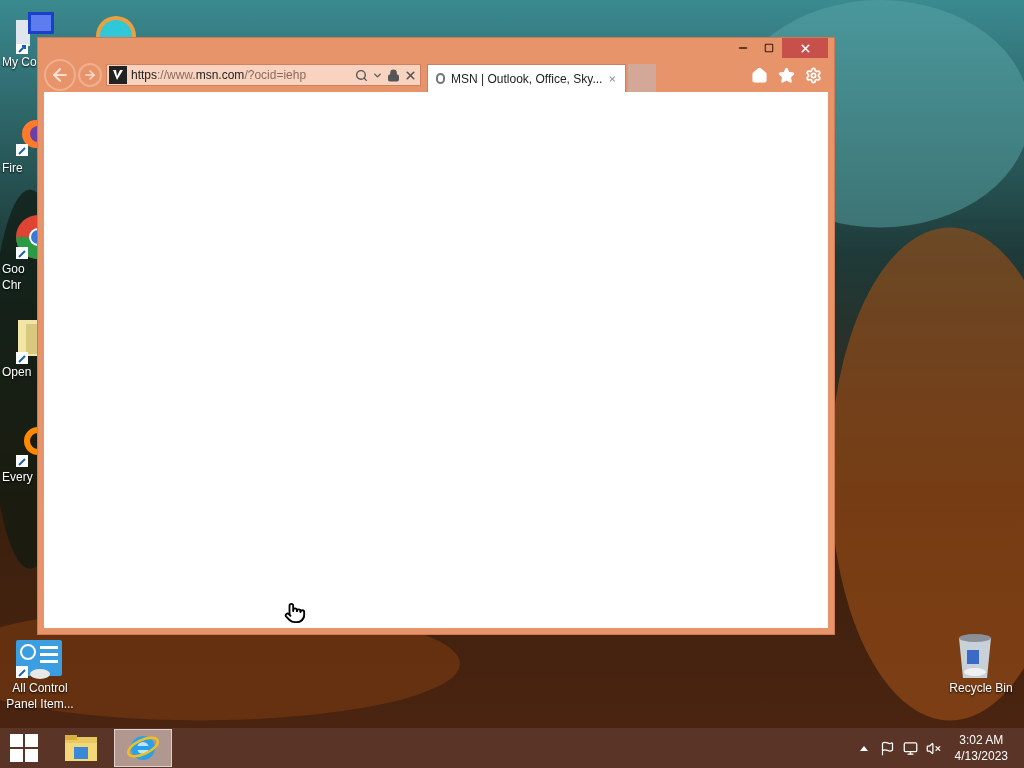 The image size is (1024, 768). What do you see at coordinates (17, 477) in the screenshot?
I see `icon-label: Every` at bounding box center [17, 477].